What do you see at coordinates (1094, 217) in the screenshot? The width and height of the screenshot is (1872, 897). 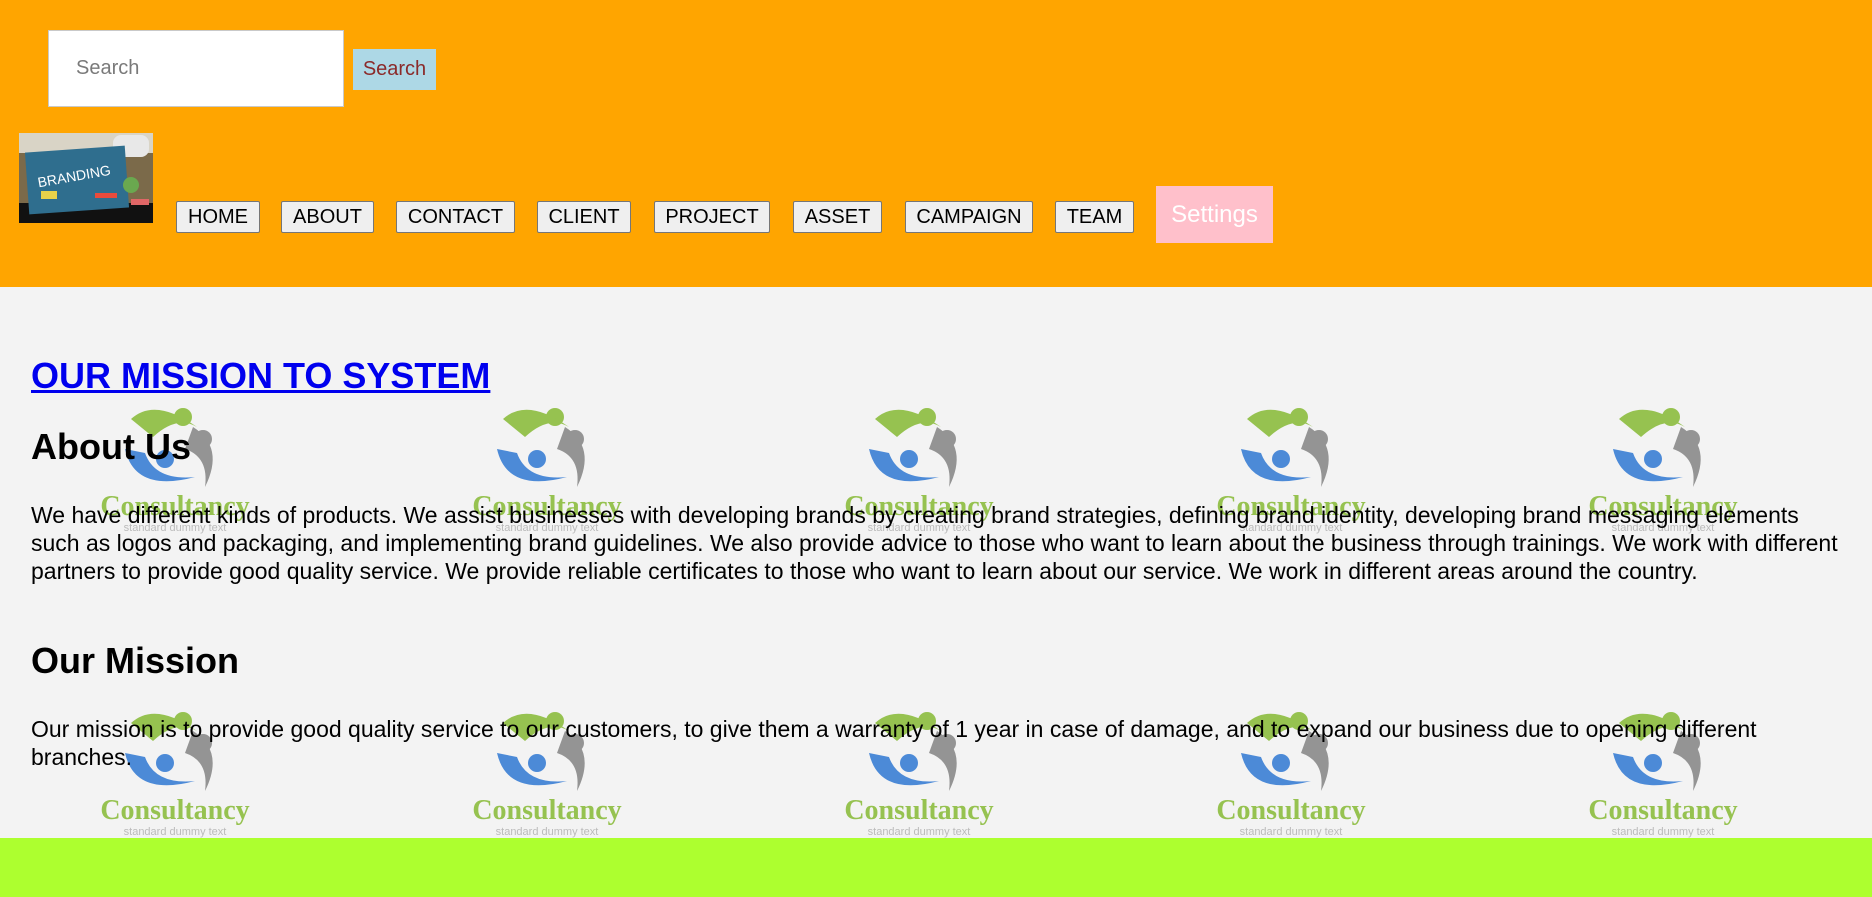 I see `nav-team-button: TEAM` at bounding box center [1094, 217].